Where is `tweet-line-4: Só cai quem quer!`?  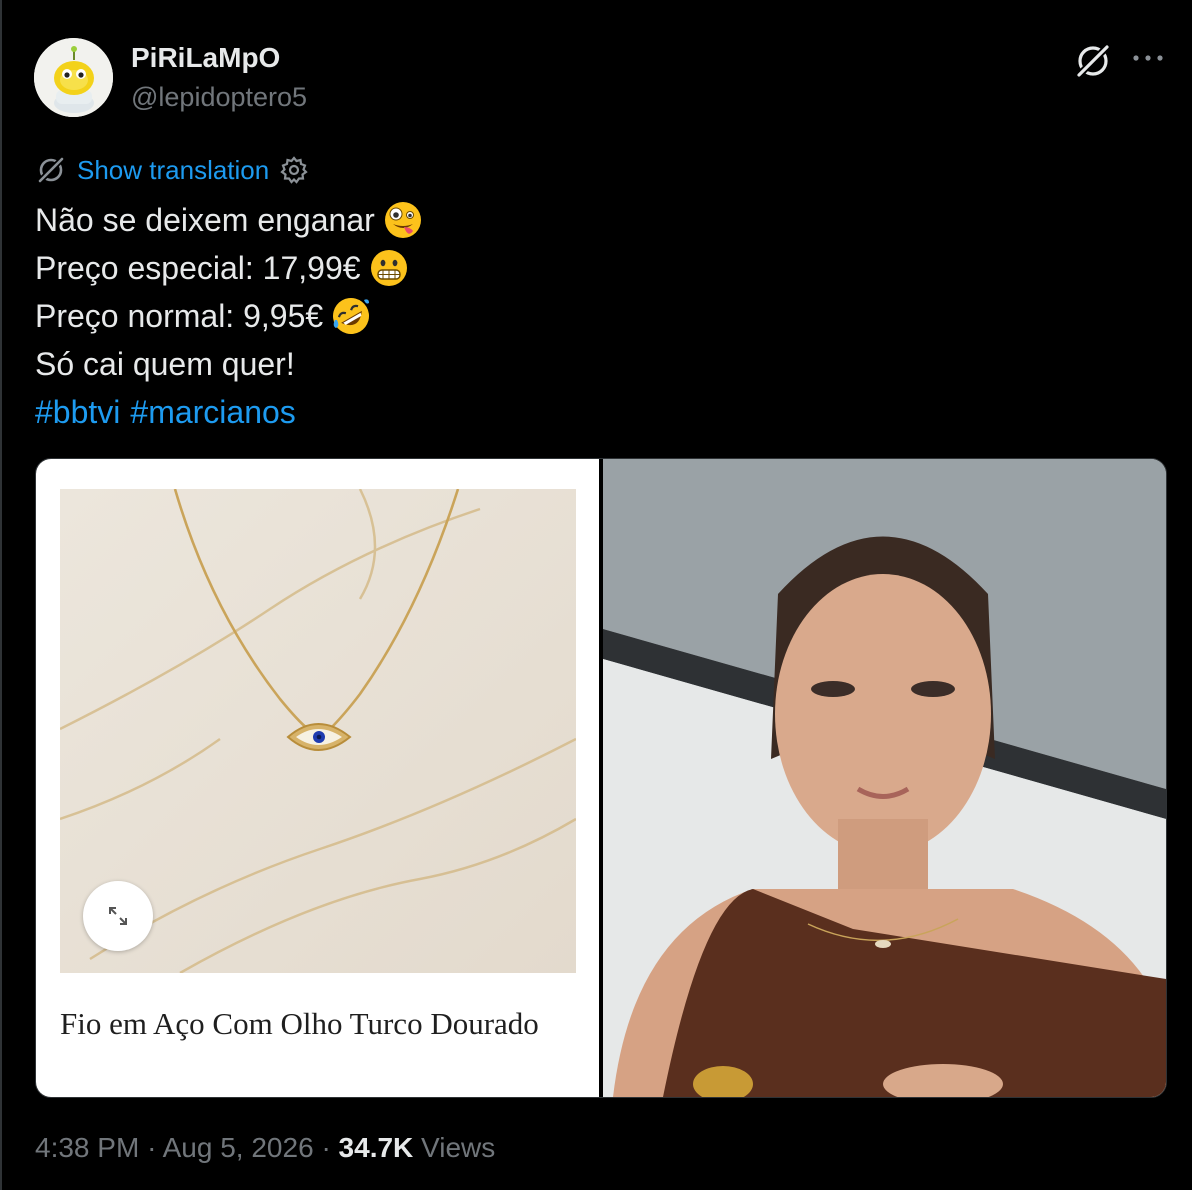
tweet-line-4: Só cai quem quer! is located at coordinates (229, 364).